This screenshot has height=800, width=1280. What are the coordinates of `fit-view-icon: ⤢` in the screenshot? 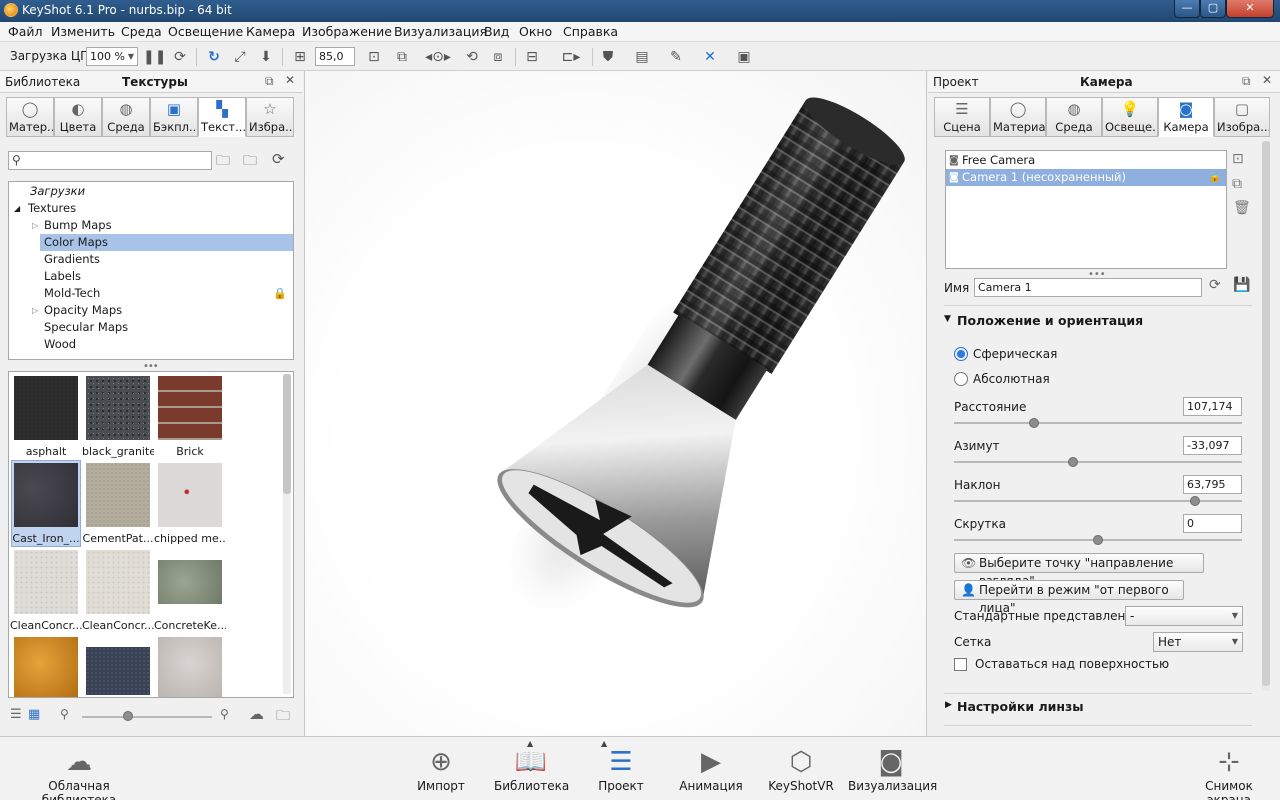 It's located at (240, 57).